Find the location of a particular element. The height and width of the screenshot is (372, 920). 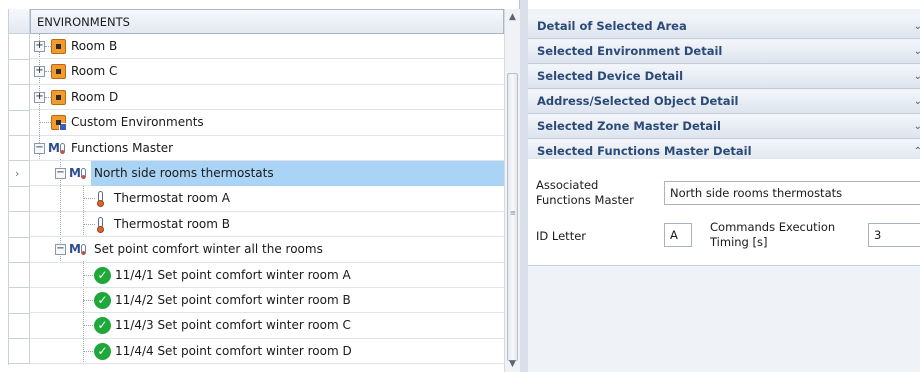

timing-label-line1: Commands Execution is located at coordinates (773, 227).